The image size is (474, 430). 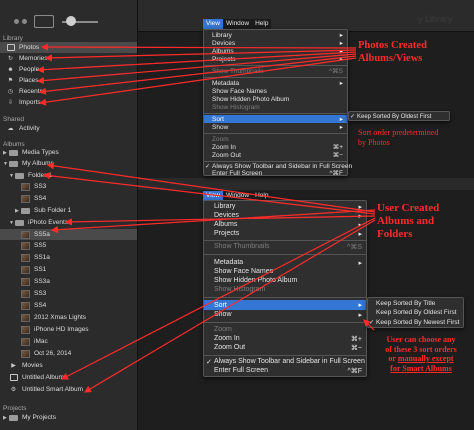 I want to click on arrow-to-imports, so click(x=197, y=81).